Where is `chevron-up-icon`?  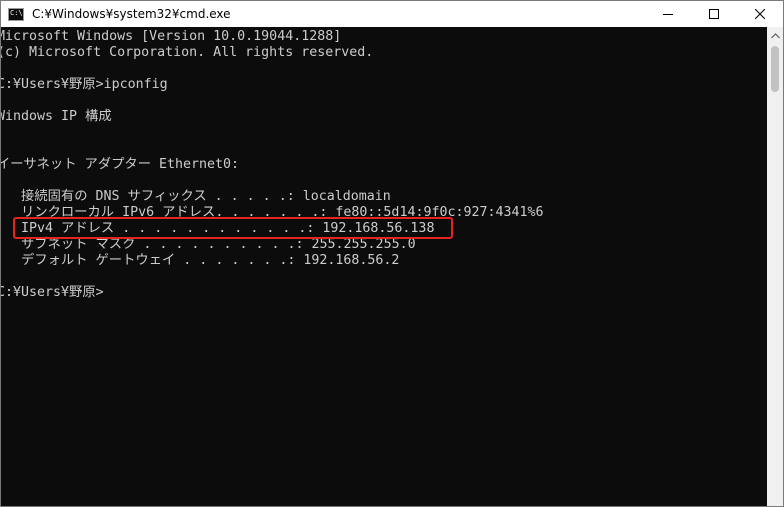
chevron-up-icon is located at coordinates (775, 35).